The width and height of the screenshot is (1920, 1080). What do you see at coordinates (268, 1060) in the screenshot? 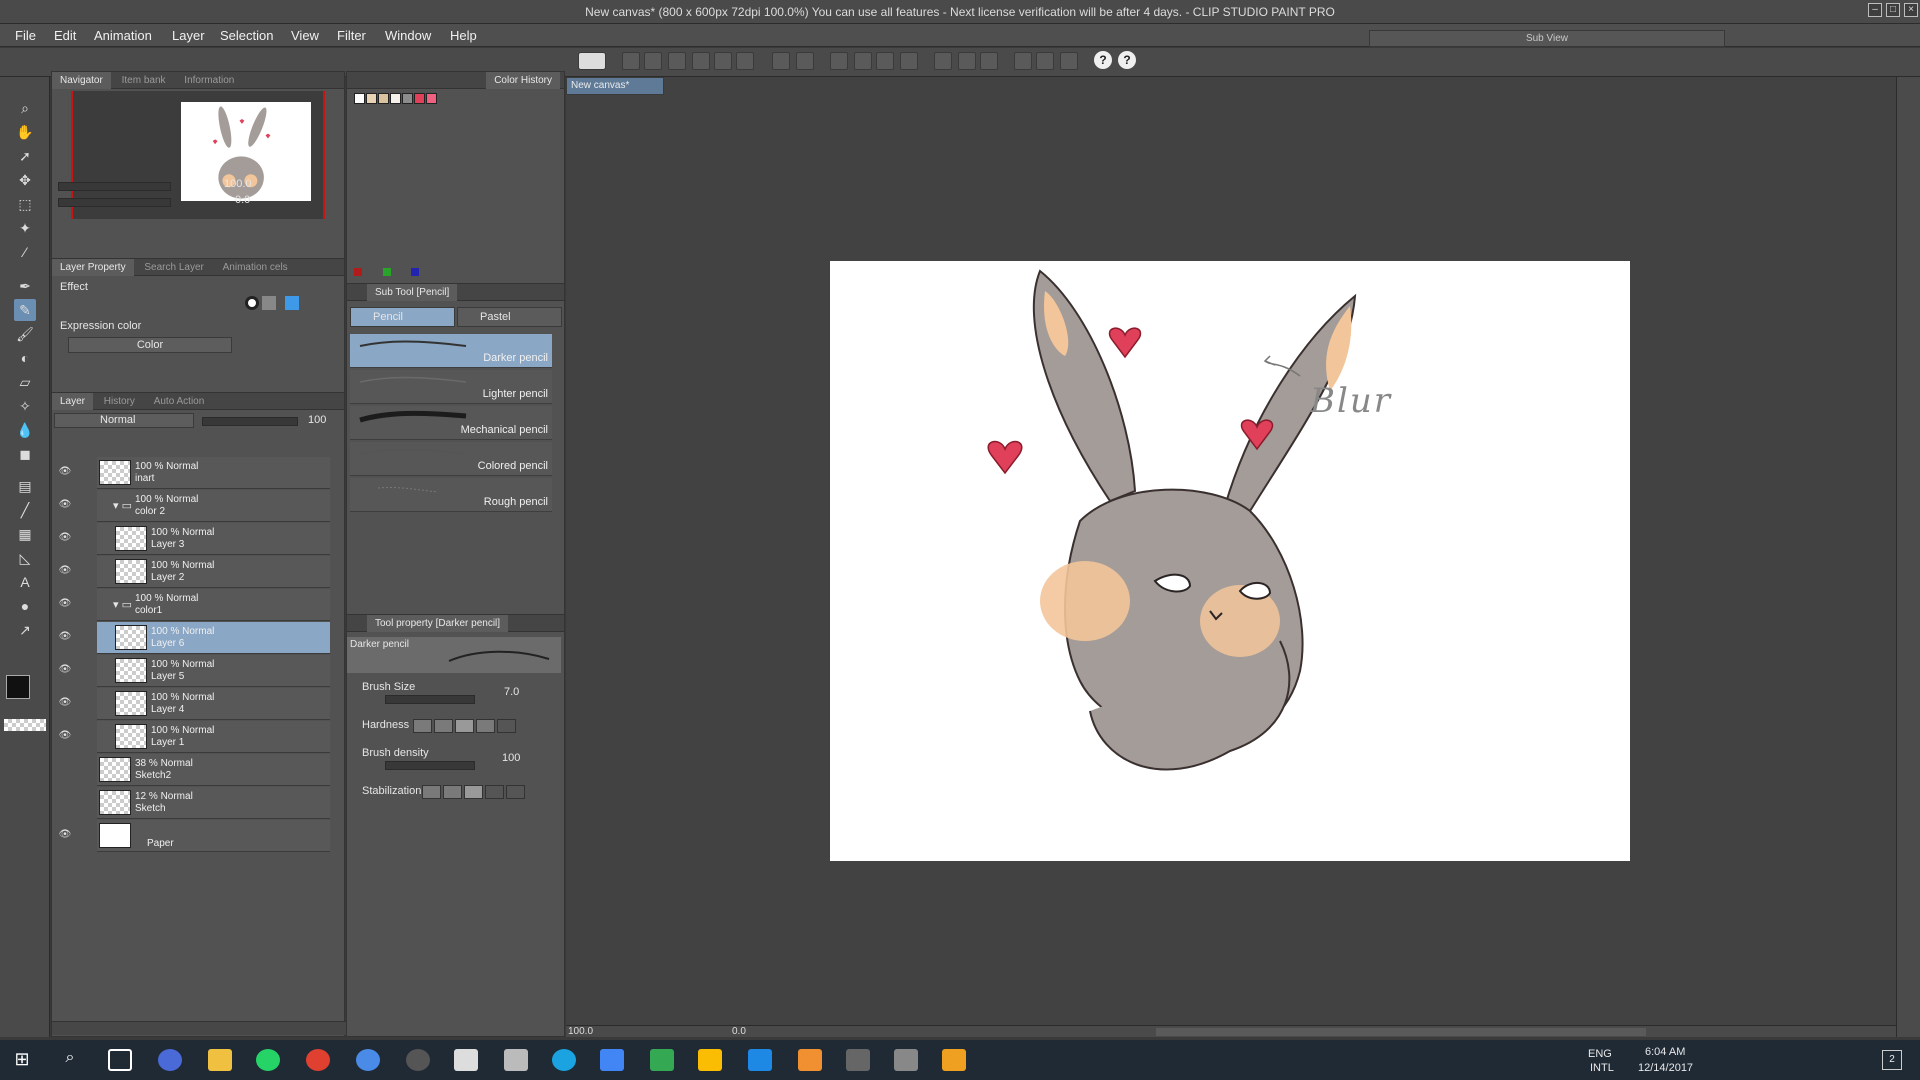
I see `whatsapp-icon` at bounding box center [268, 1060].